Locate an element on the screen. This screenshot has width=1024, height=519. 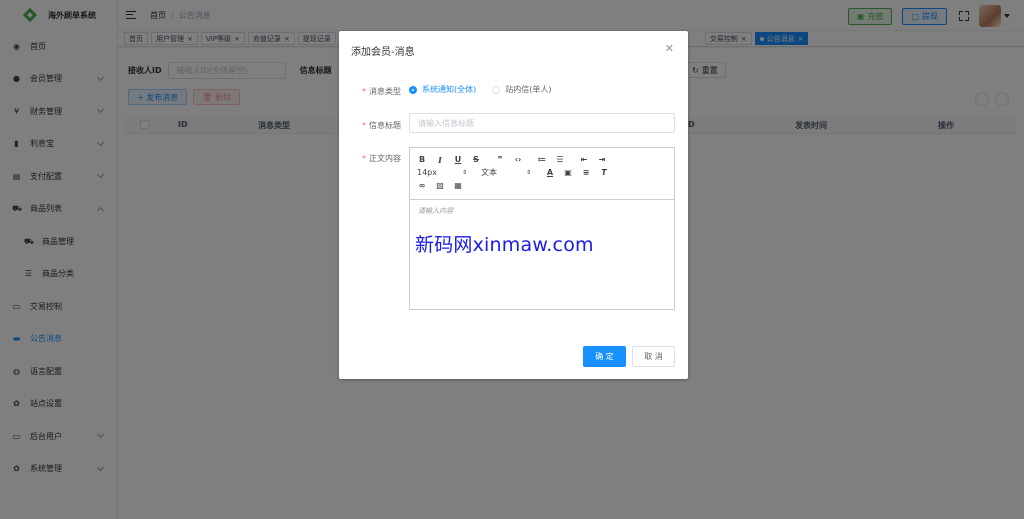
image-icon: ▨ is located at coordinates (440, 186).